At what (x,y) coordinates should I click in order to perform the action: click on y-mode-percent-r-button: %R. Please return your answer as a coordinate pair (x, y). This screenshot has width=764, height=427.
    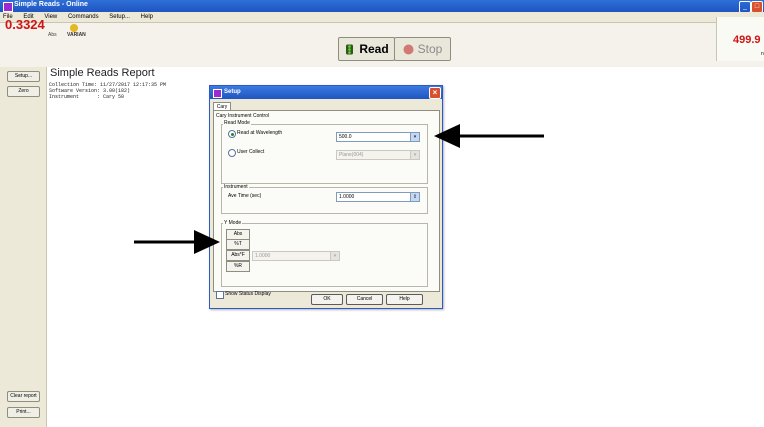
    Looking at the image, I should click on (238, 266).